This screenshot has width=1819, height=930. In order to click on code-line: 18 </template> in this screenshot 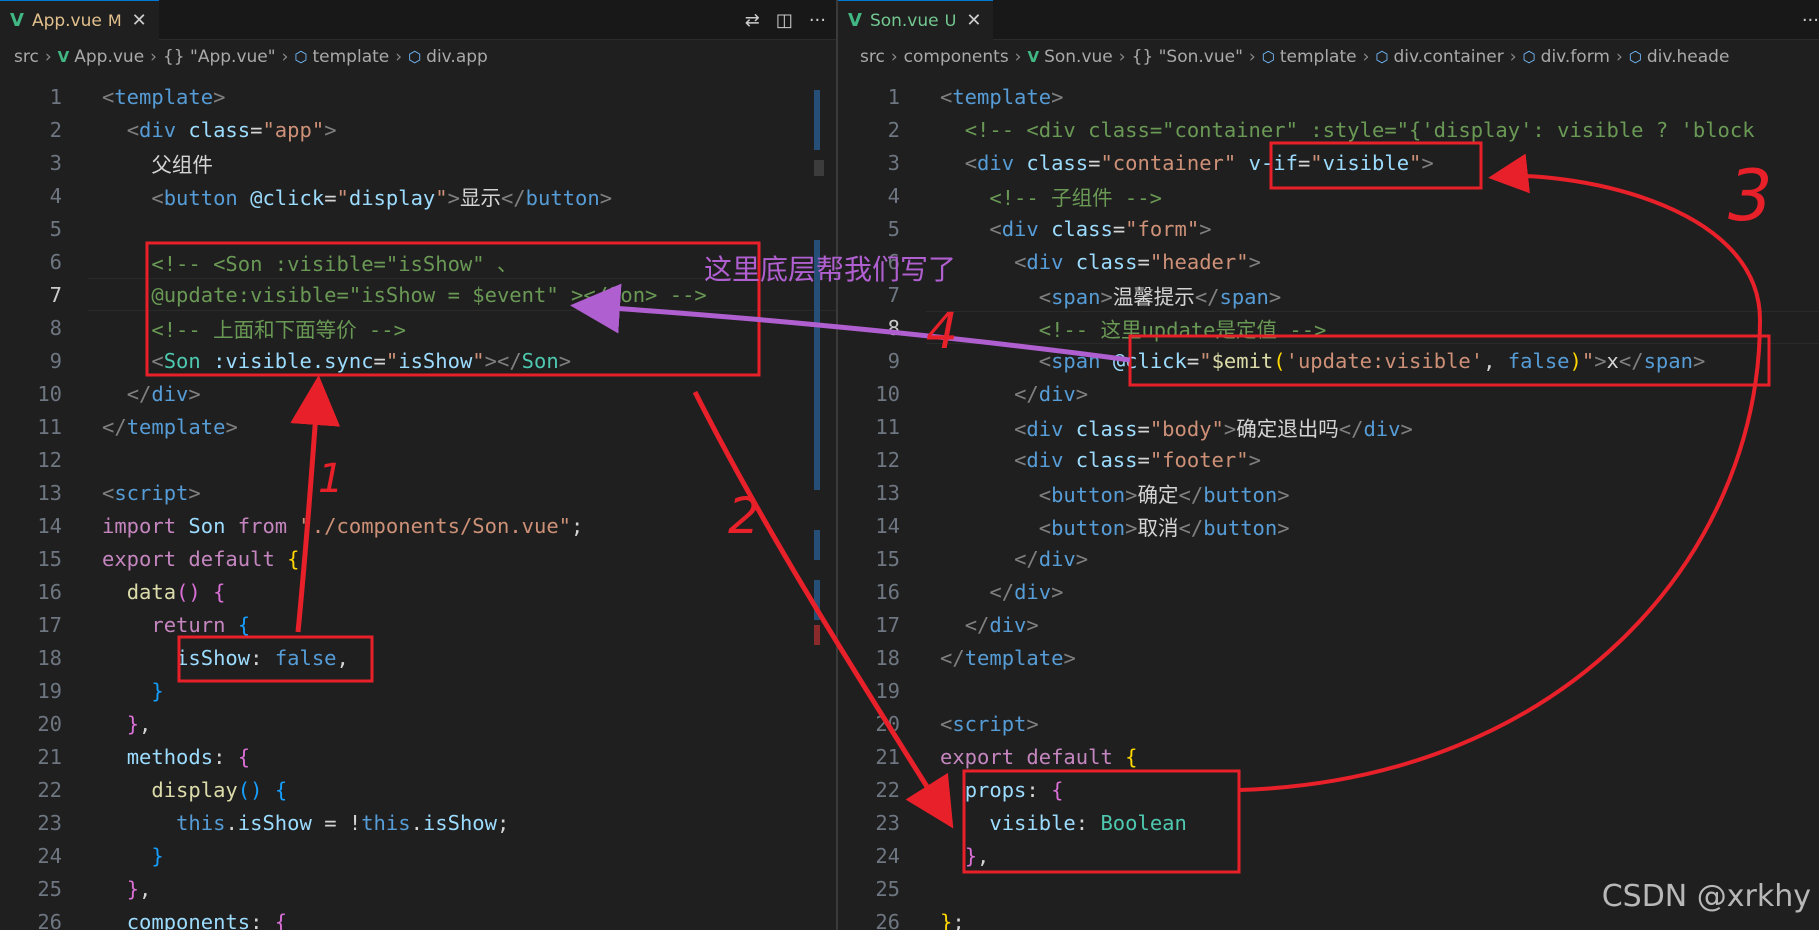, I will do `click(1328, 657)`.